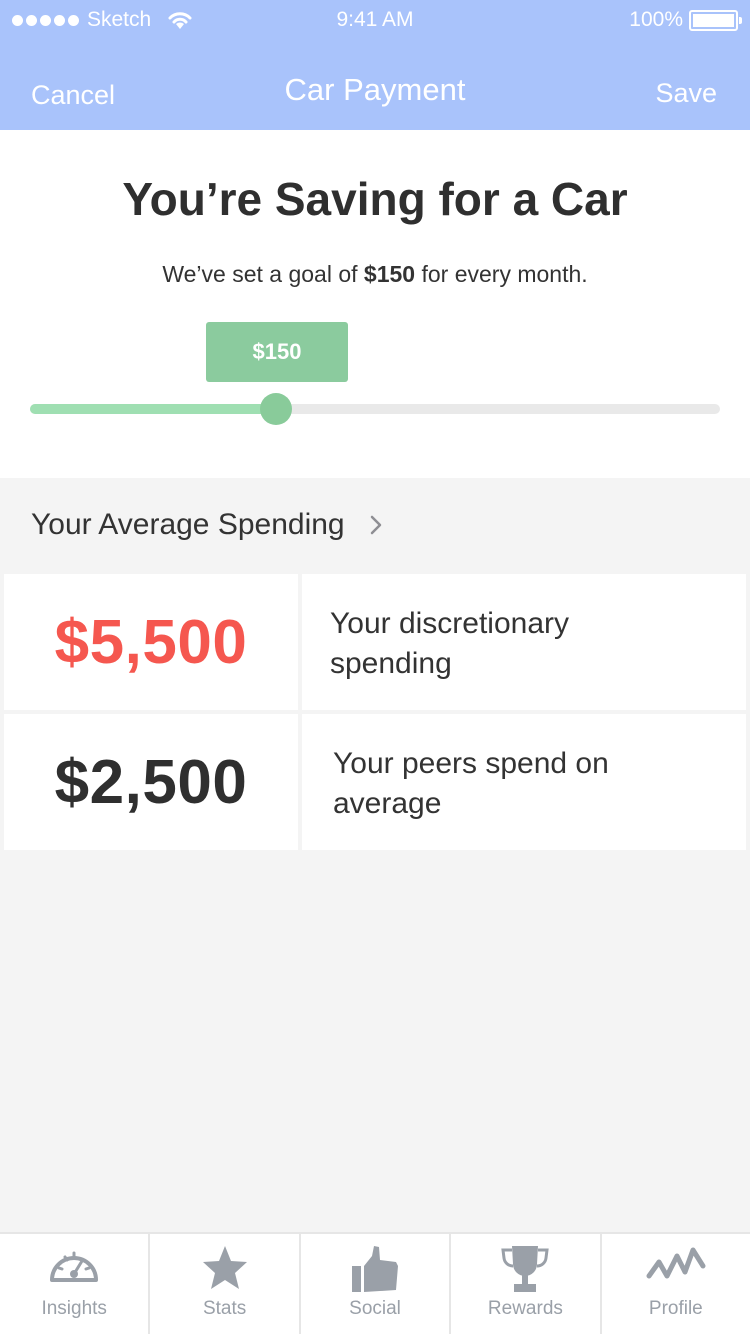 This screenshot has width=750, height=1334. What do you see at coordinates (676, 1263) in the screenshot?
I see `activity-icon` at bounding box center [676, 1263].